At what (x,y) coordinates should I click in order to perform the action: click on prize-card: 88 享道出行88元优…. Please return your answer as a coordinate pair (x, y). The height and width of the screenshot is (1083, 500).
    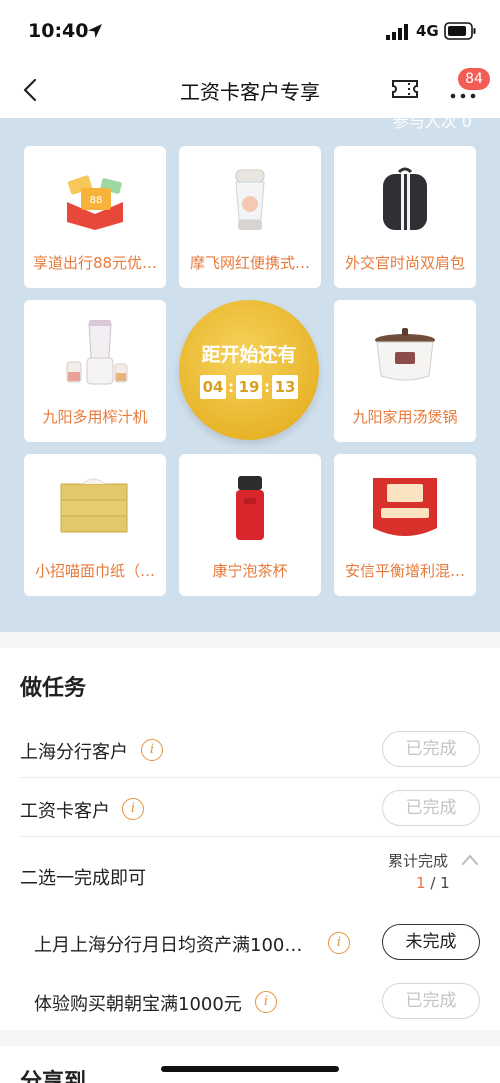
    Looking at the image, I should click on (95, 217).